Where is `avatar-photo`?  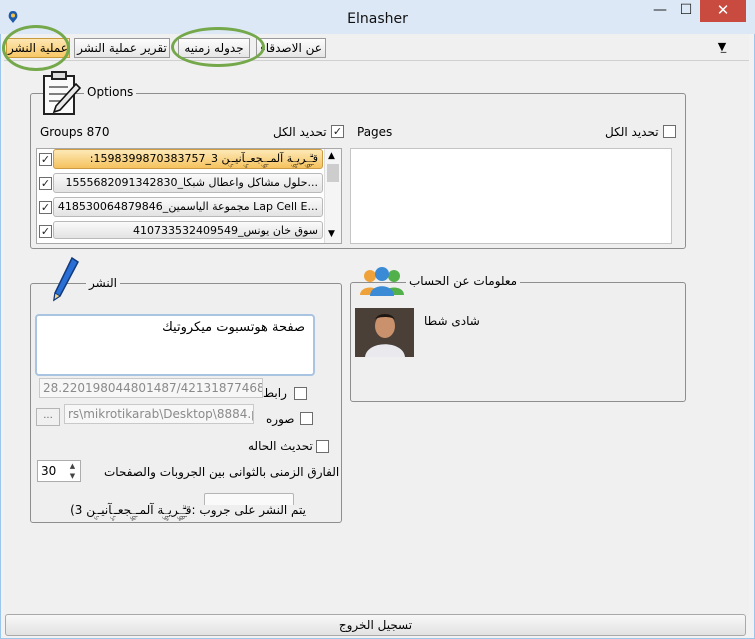
avatar-photo is located at coordinates (384, 332).